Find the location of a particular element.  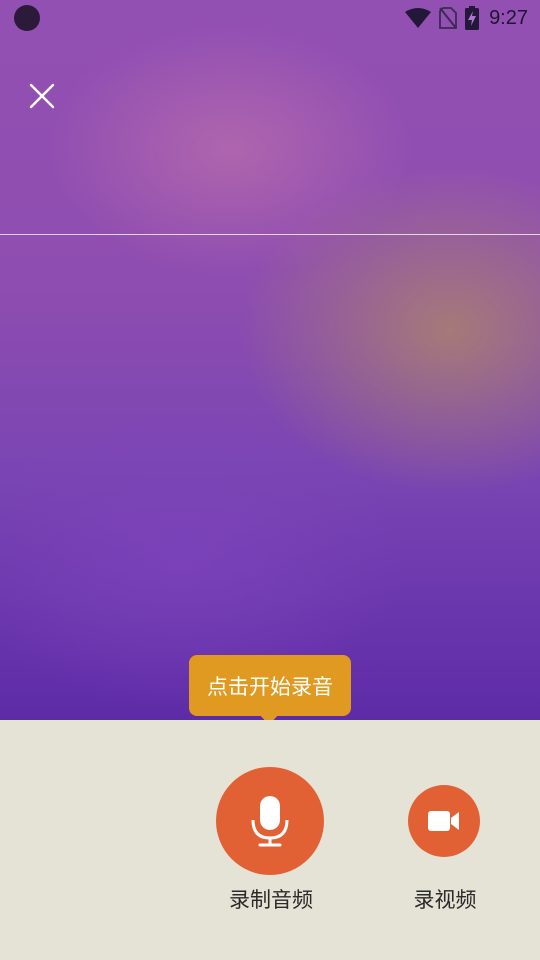

battery-charging-icon is located at coordinates (472, 18).